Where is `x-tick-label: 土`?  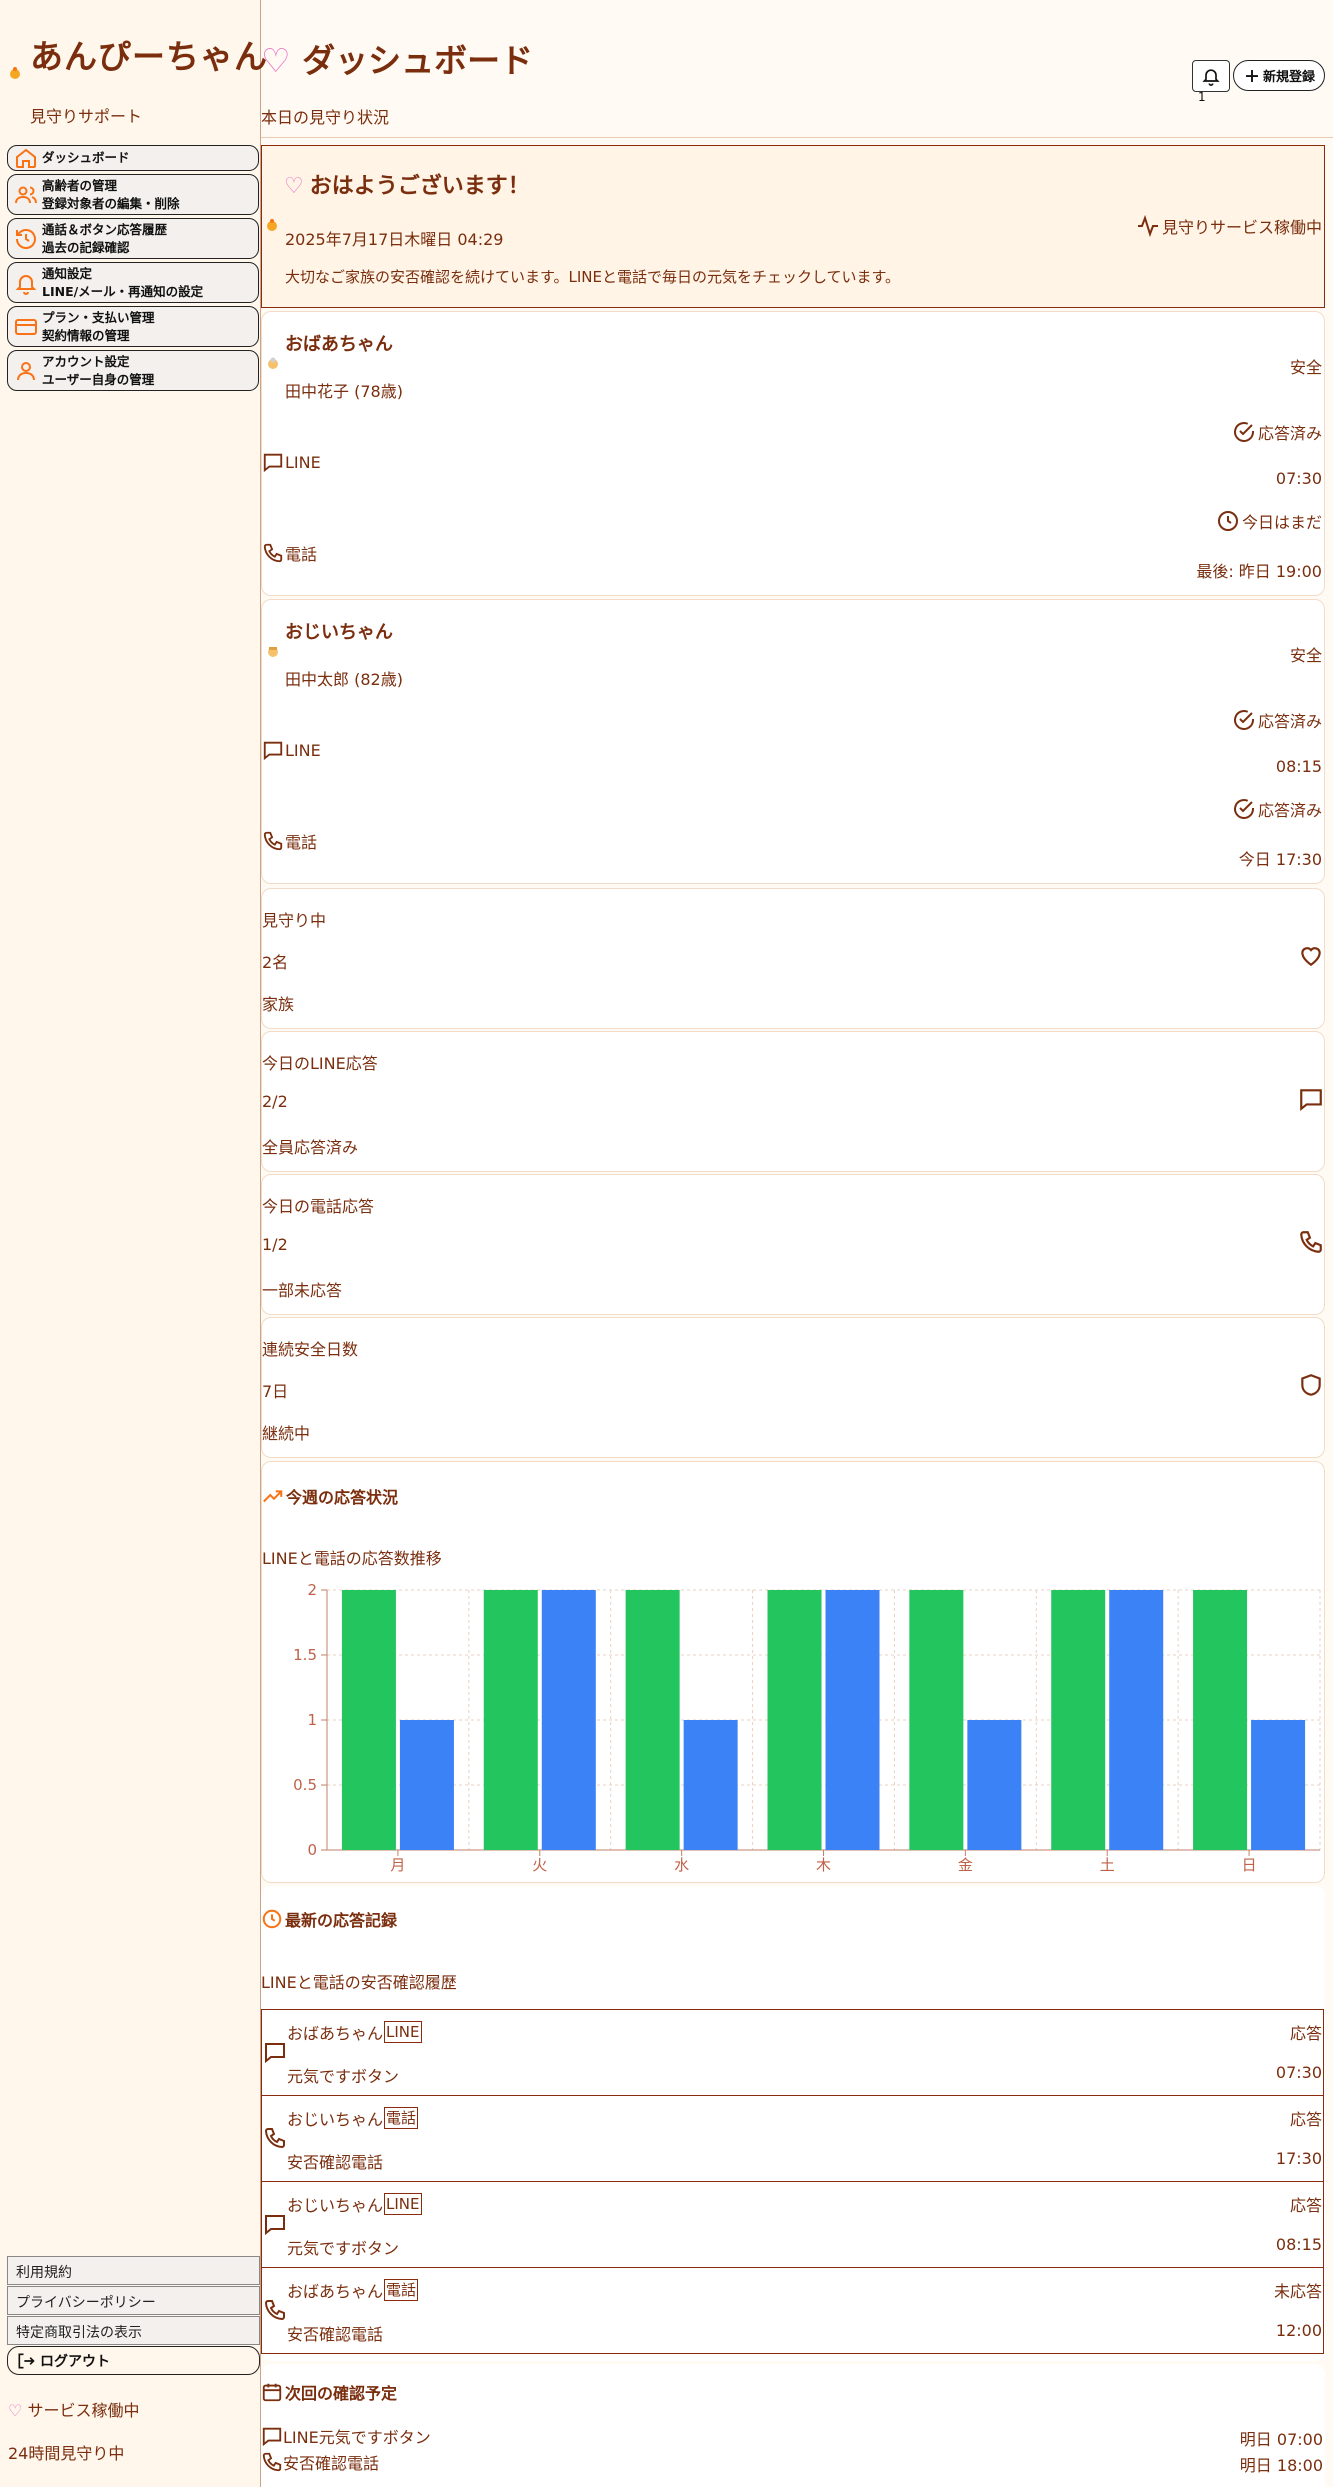
x-tick-label: 土 is located at coordinates (1107, 1865).